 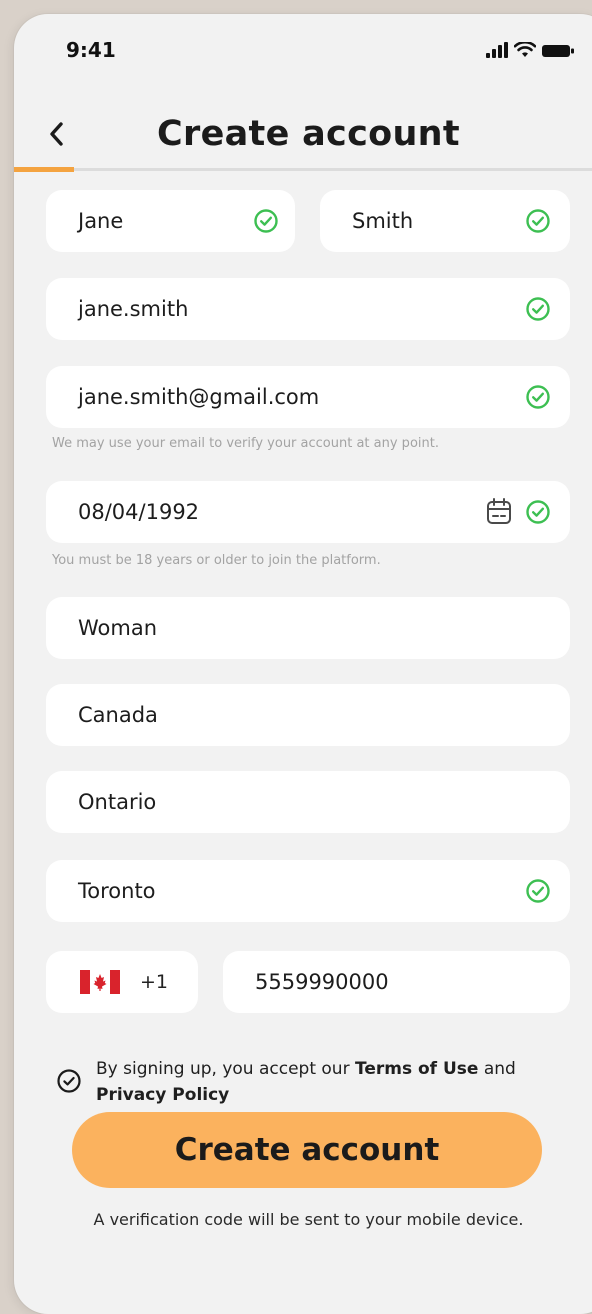 I want to click on country-value: Canada, so click(x=118, y=715).